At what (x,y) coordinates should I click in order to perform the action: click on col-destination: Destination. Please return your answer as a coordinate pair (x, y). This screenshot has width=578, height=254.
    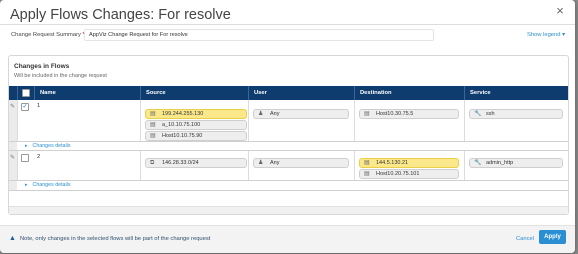
    Looking at the image, I should click on (409, 93).